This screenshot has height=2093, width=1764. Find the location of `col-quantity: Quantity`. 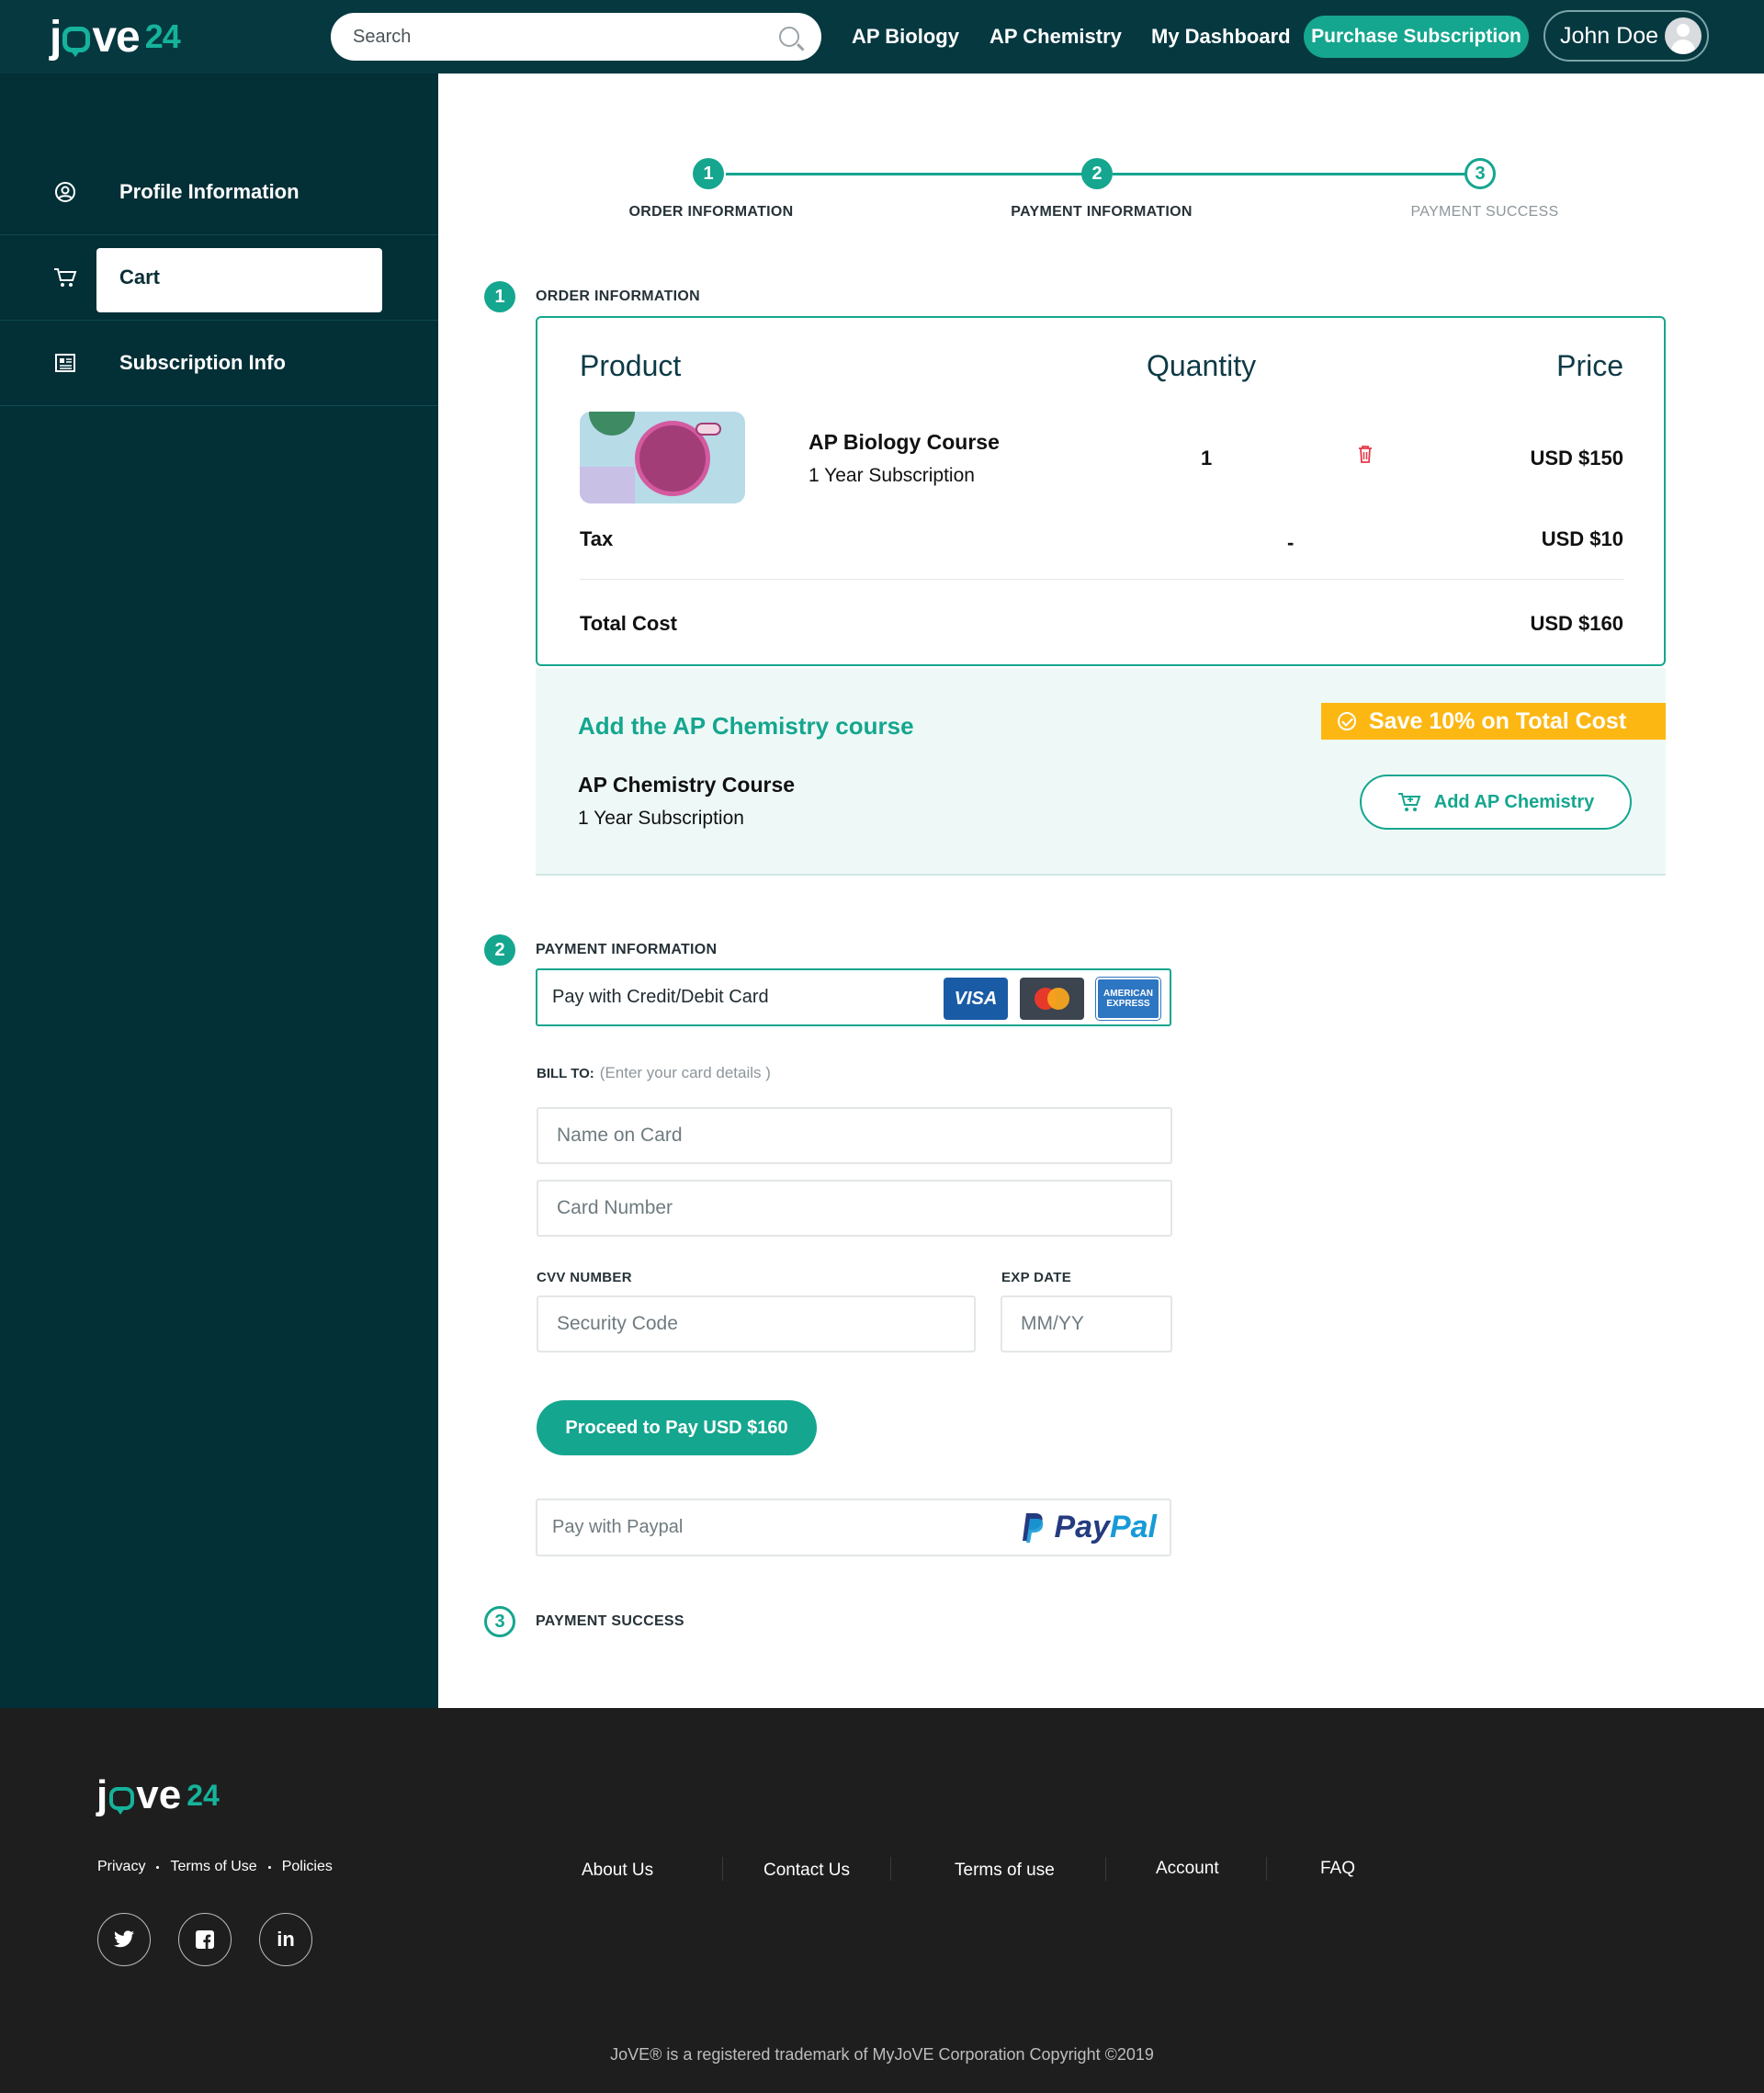

col-quantity: Quantity is located at coordinates (1202, 365).